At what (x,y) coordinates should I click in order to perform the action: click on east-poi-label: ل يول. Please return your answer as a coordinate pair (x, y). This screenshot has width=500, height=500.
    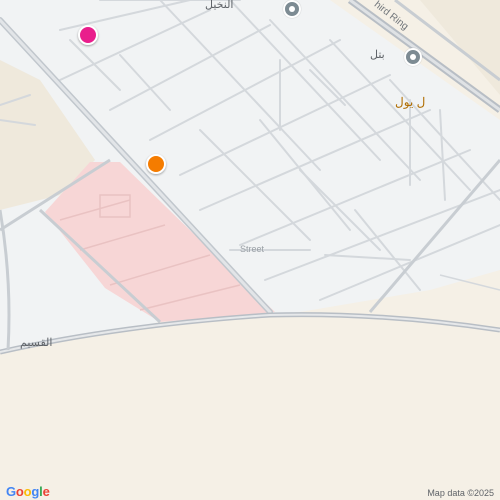
    Looking at the image, I should click on (410, 102).